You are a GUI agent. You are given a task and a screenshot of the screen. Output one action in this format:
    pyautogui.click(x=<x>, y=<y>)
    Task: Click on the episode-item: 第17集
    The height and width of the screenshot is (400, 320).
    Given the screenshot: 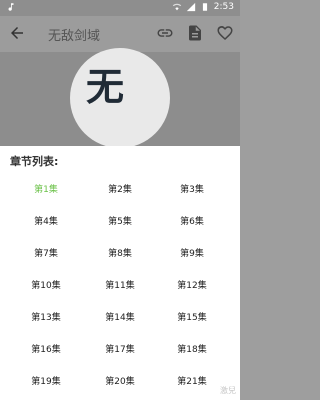 What is the action you would take?
    pyautogui.click(x=120, y=348)
    